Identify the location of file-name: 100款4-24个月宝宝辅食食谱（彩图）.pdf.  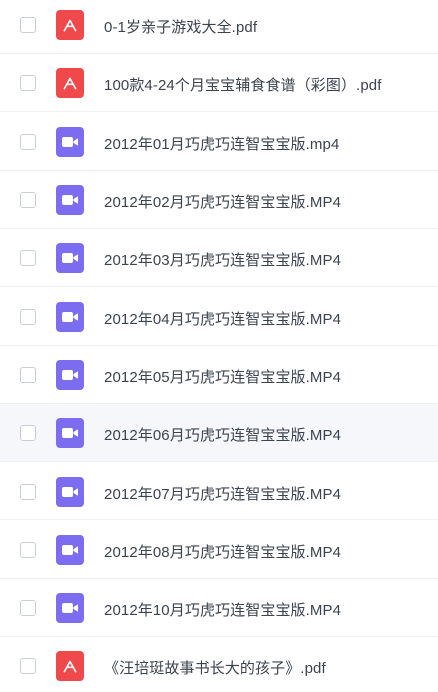
(242, 84).